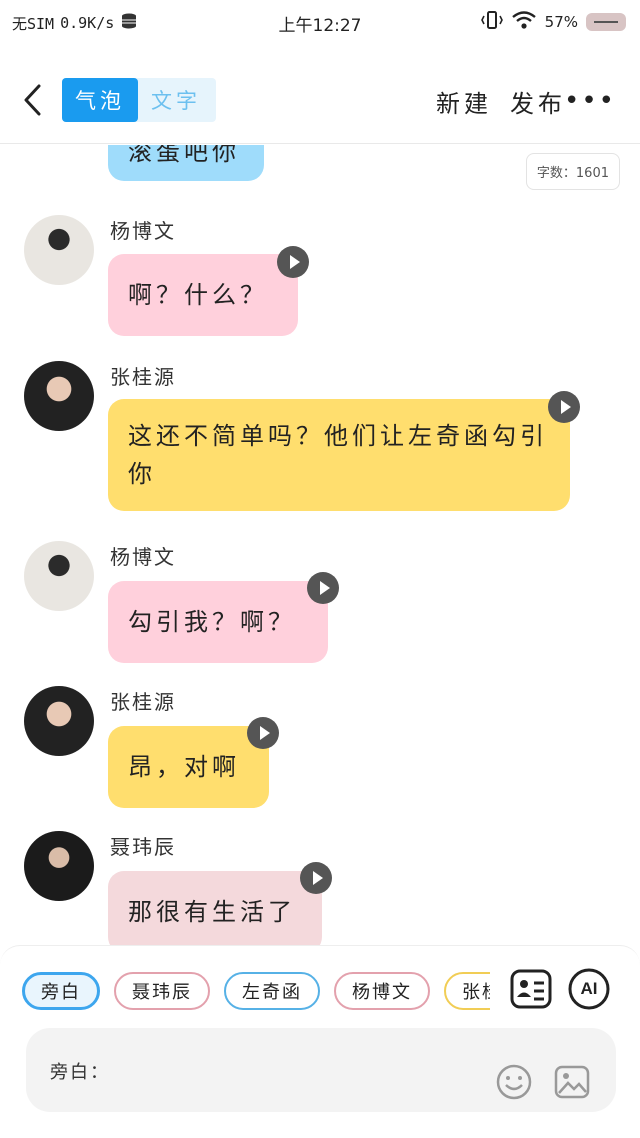 The image size is (640, 1138). What do you see at coordinates (272, 991) in the screenshot?
I see `character-chip: 左奇函` at bounding box center [272, 991].